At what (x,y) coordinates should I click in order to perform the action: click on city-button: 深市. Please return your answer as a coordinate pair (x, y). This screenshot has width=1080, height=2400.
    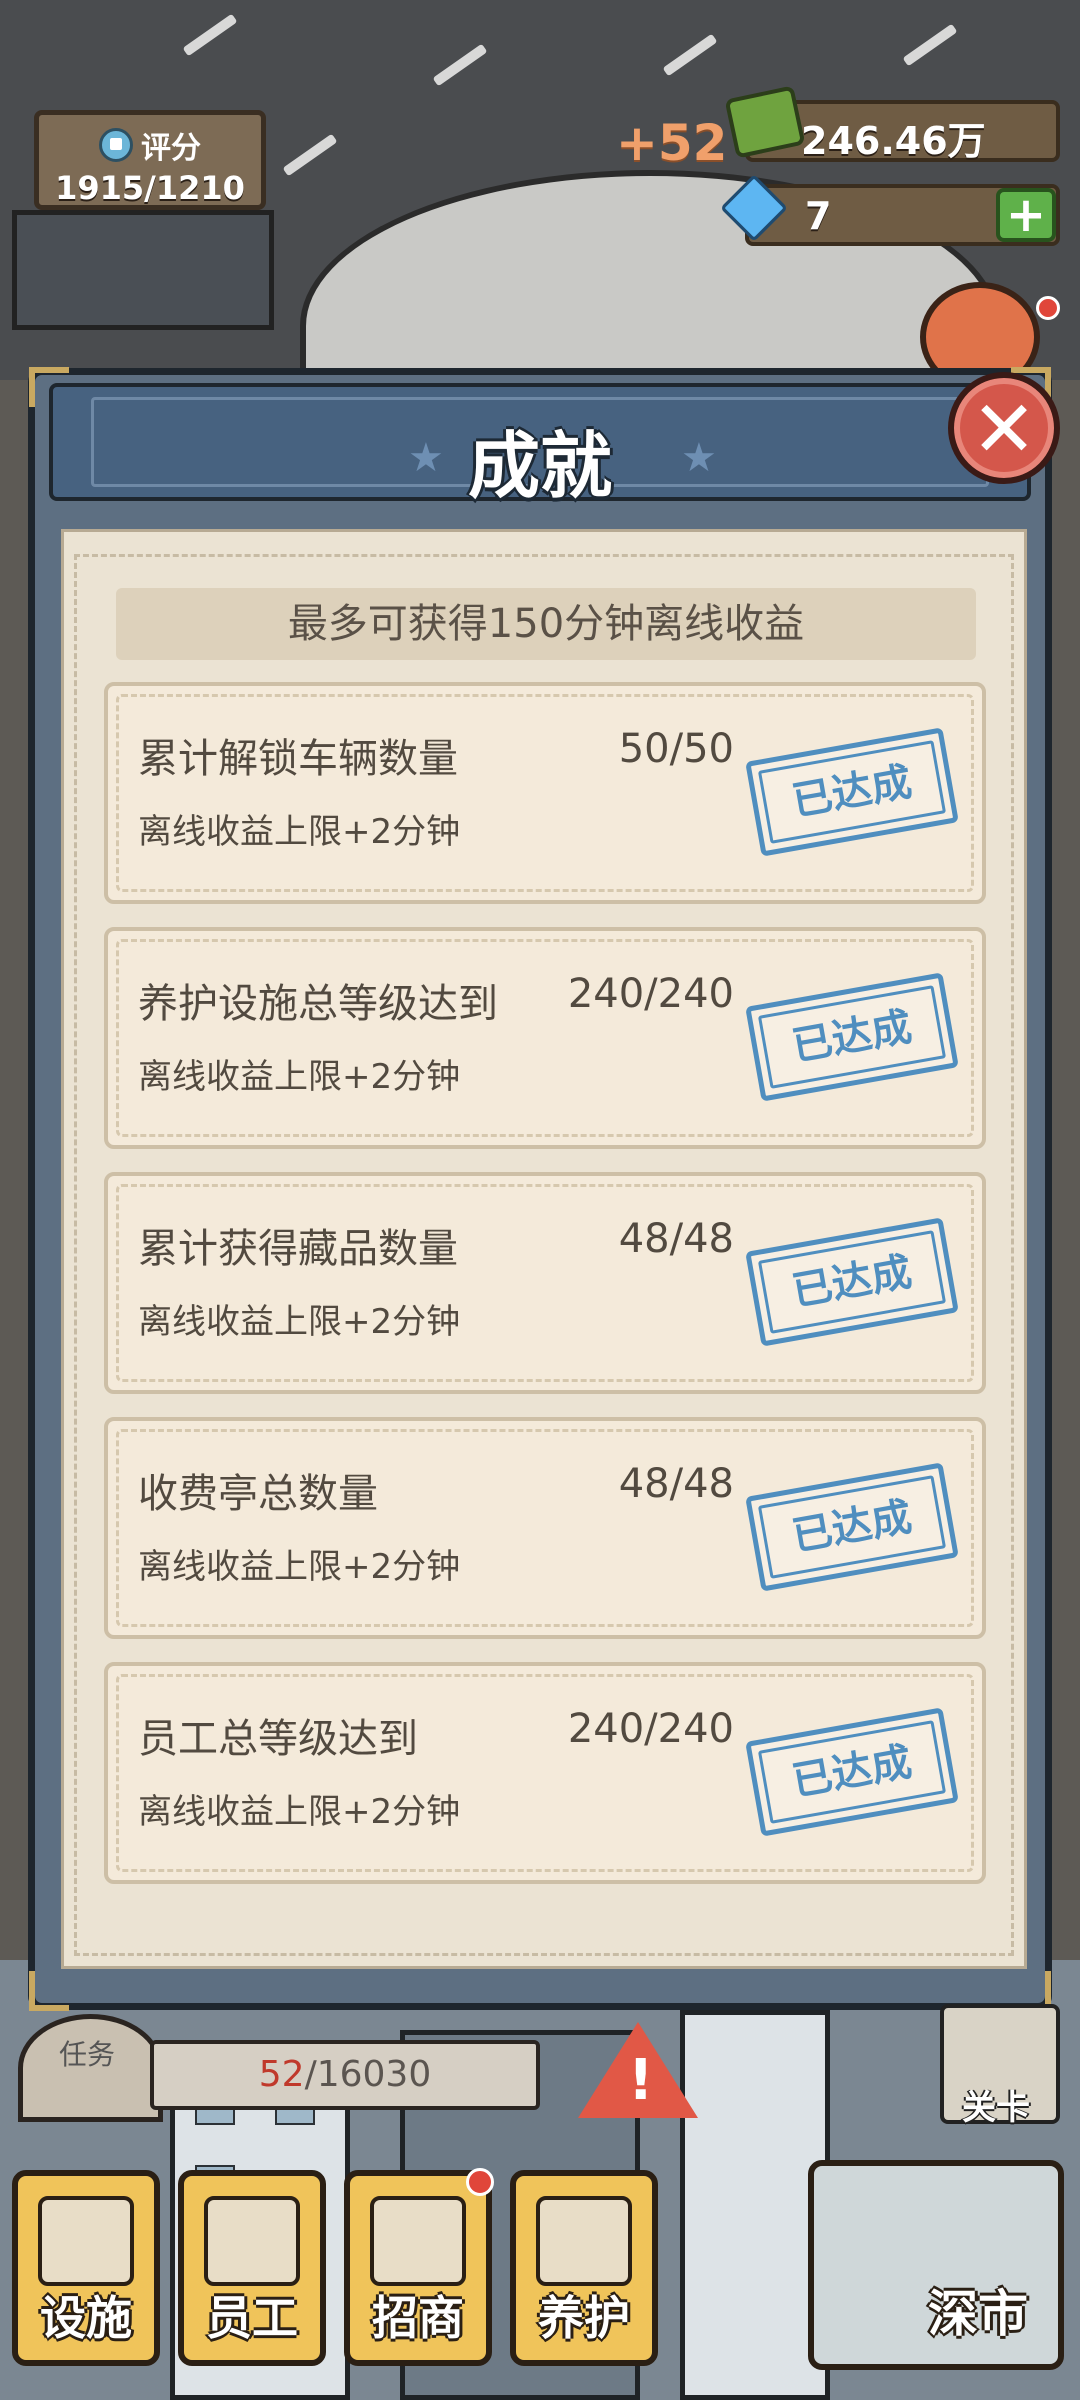
    Looking at the image, I should click on (936, 2265).